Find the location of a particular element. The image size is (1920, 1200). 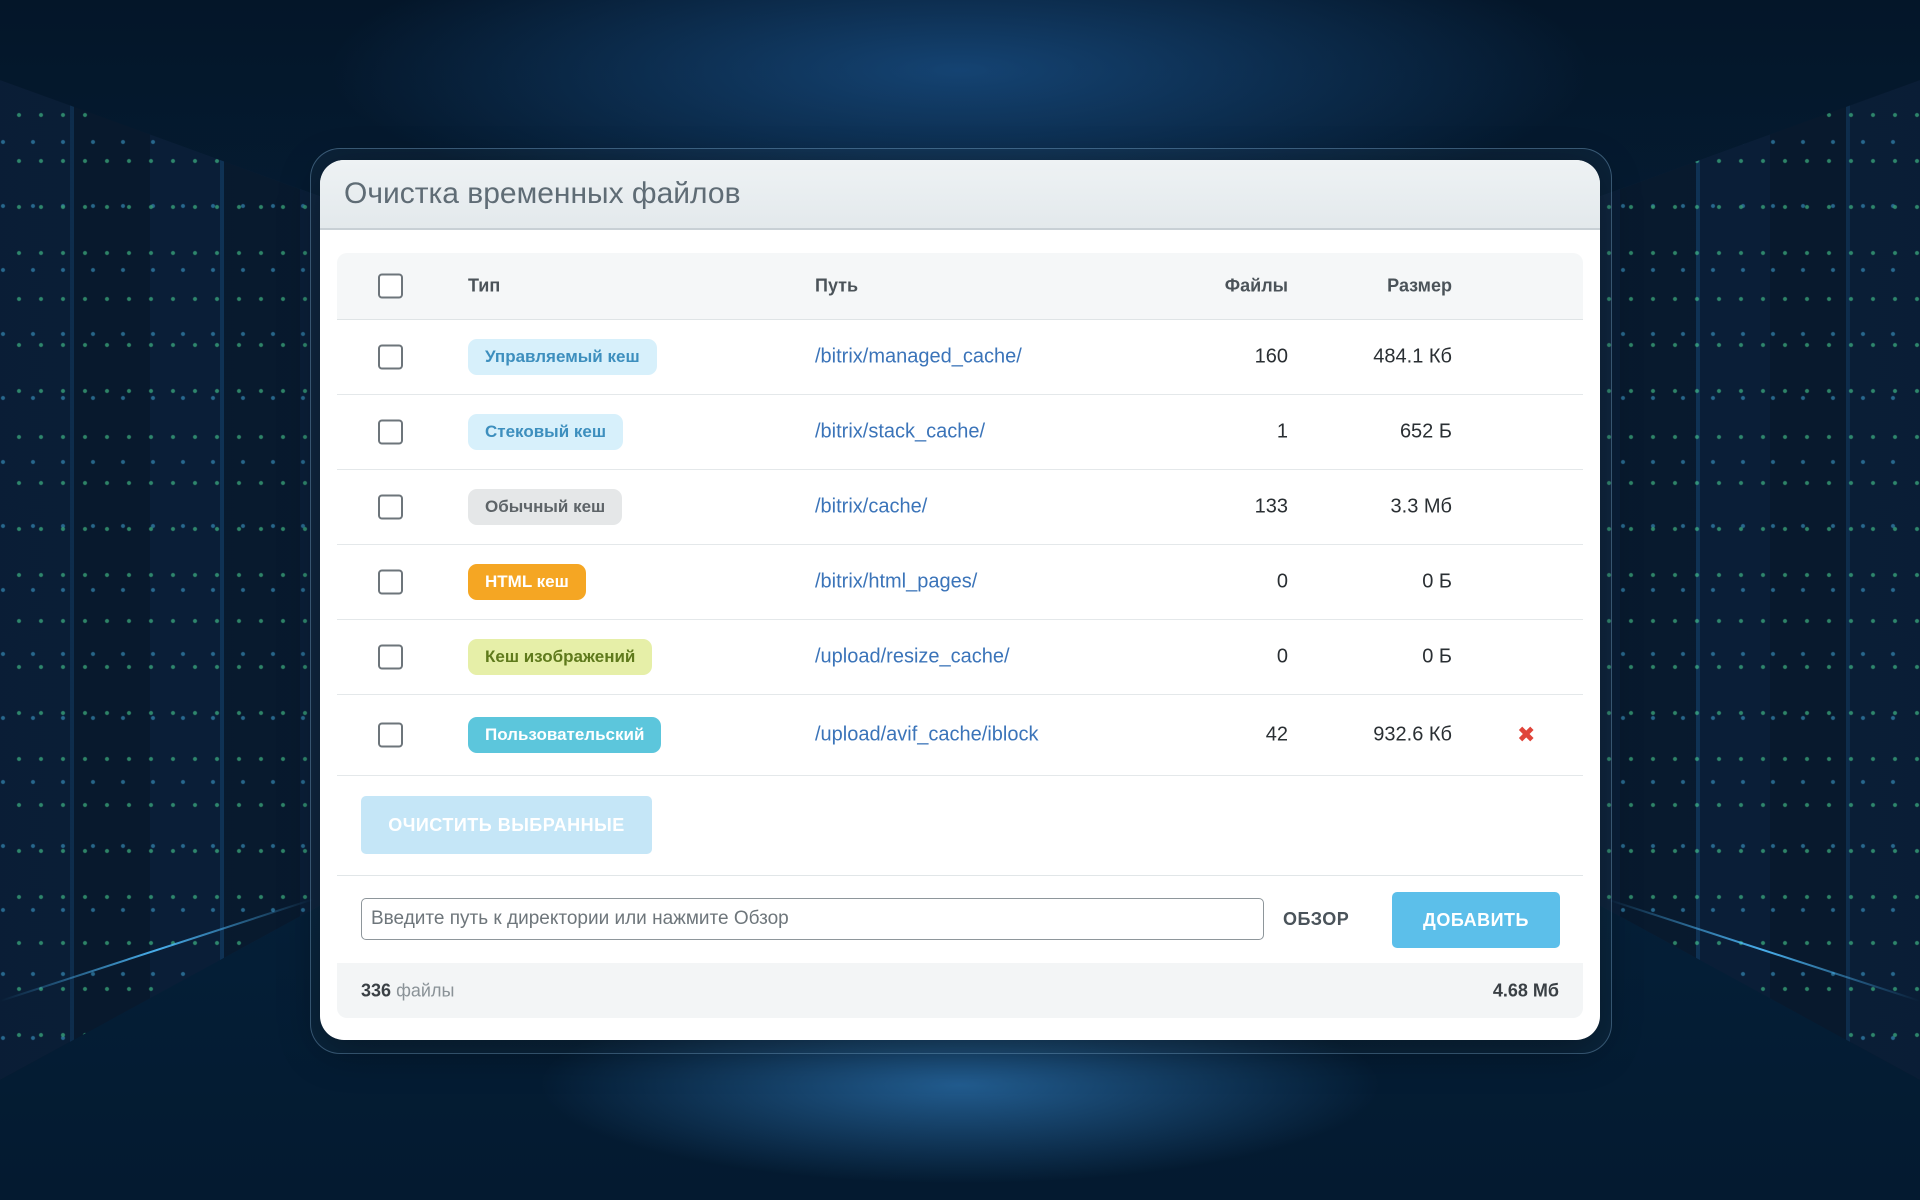

size-value: 484.1 Кб is located at coordinates (1412, 356).